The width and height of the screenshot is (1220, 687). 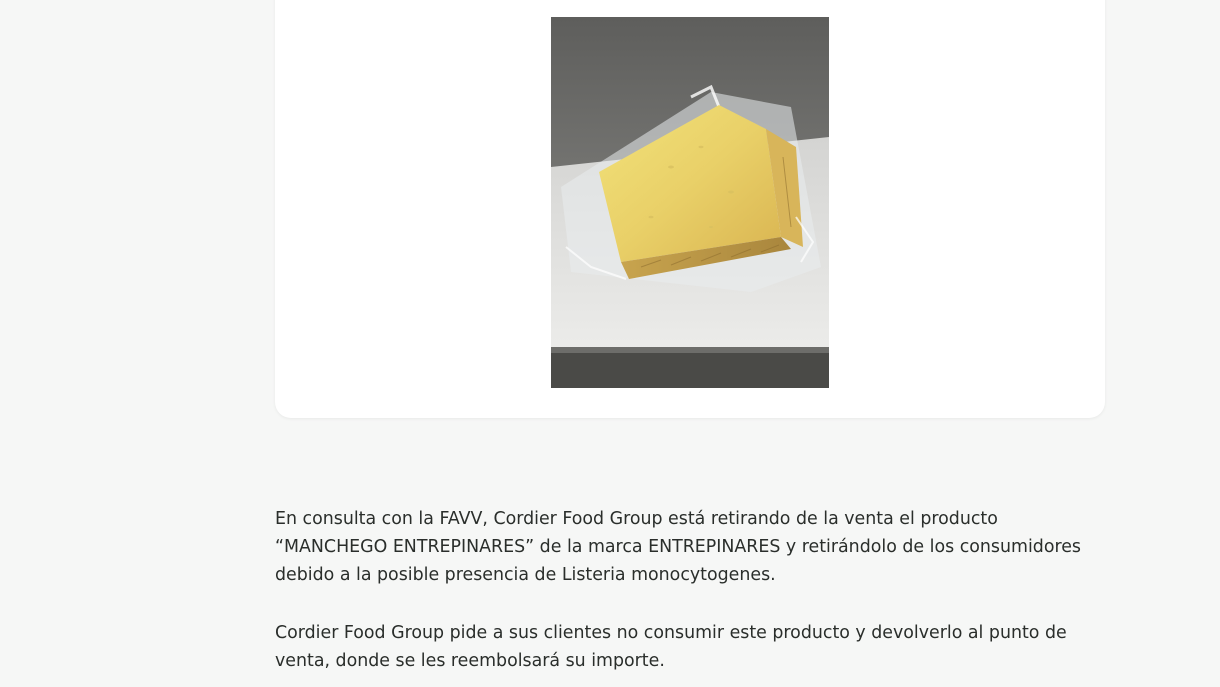 I want to click on product-photo, so click(x=690, y=202).